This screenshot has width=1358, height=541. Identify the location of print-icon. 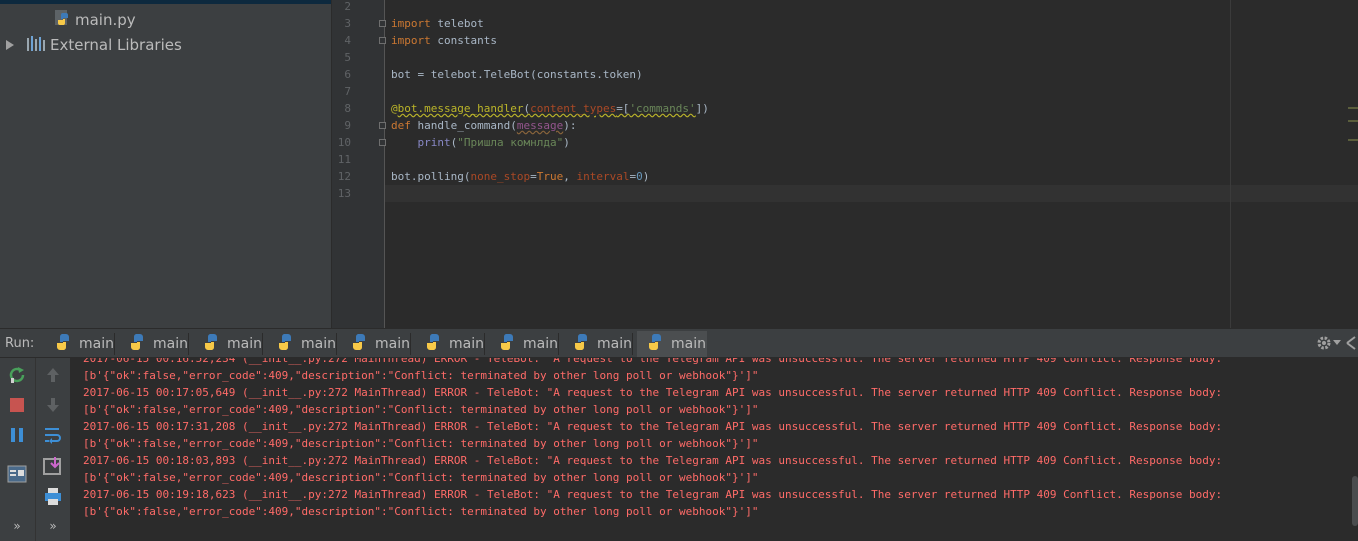
(53, 496).